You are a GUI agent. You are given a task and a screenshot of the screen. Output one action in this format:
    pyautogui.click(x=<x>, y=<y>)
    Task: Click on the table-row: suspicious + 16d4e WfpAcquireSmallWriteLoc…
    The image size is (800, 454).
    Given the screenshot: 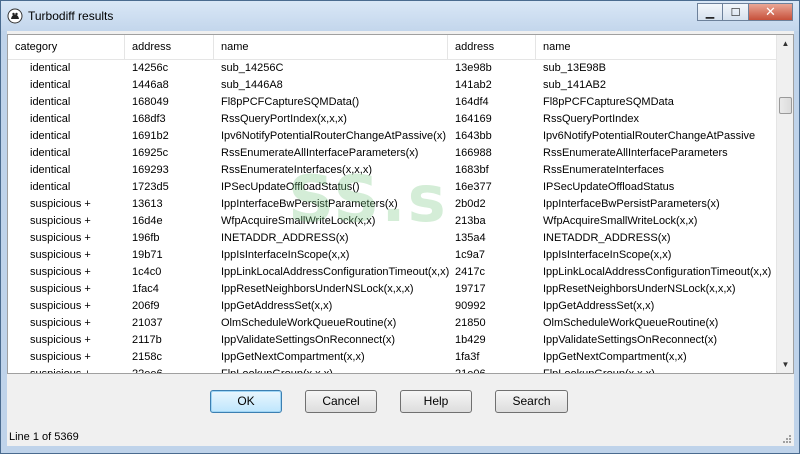 What is the action you would take?
    pyautogui.click(x=392, y=221)
    